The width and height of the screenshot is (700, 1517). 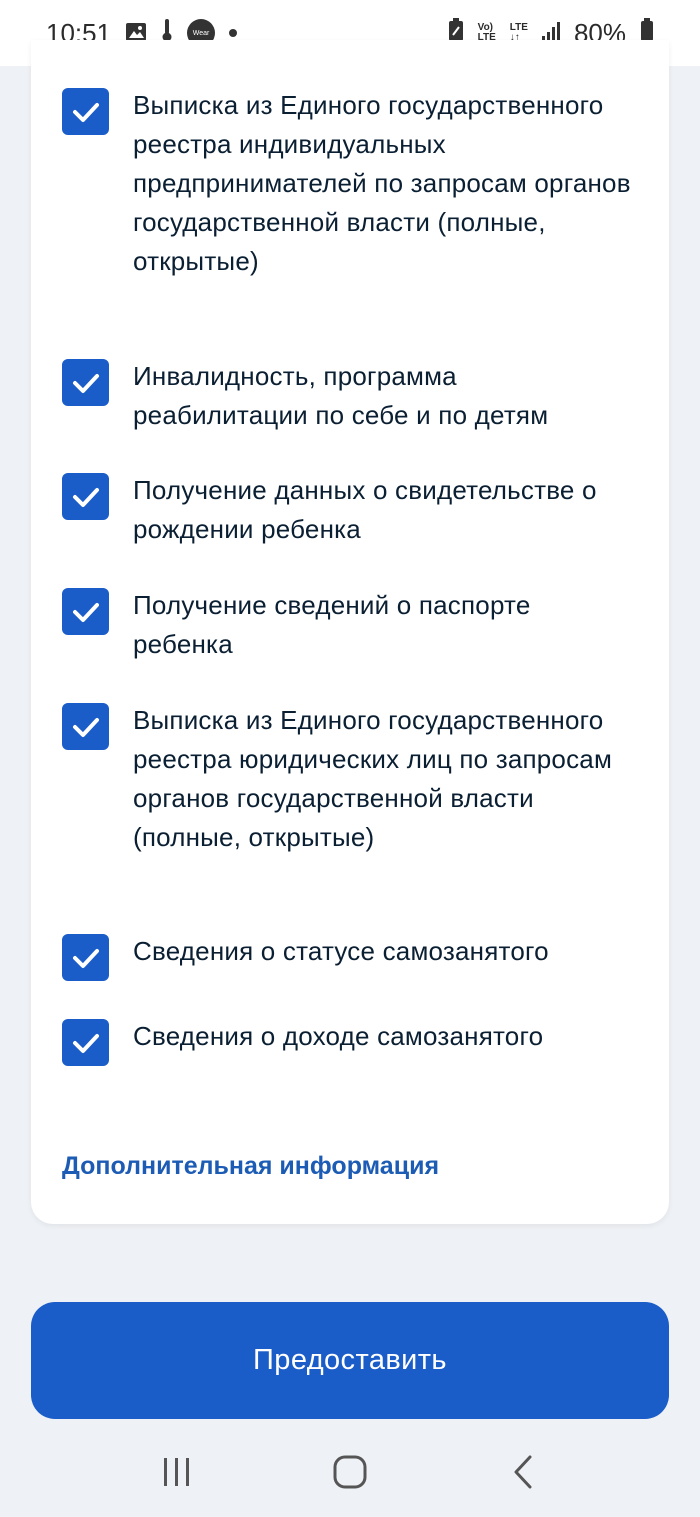 What do you see at coordinates (250, 1166) in the screenshot?
I see `more-info-link: Дополнительная информация` at bounding box center [250, 1166].